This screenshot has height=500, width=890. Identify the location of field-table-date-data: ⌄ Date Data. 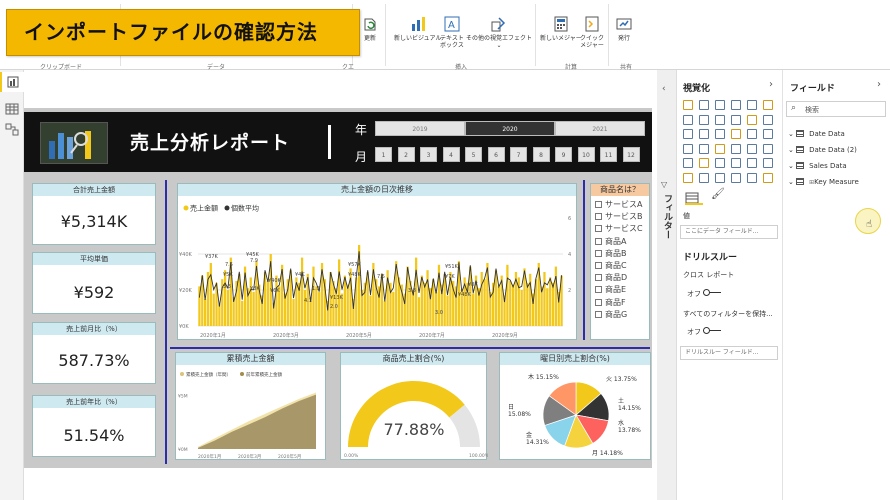
(816, 134).